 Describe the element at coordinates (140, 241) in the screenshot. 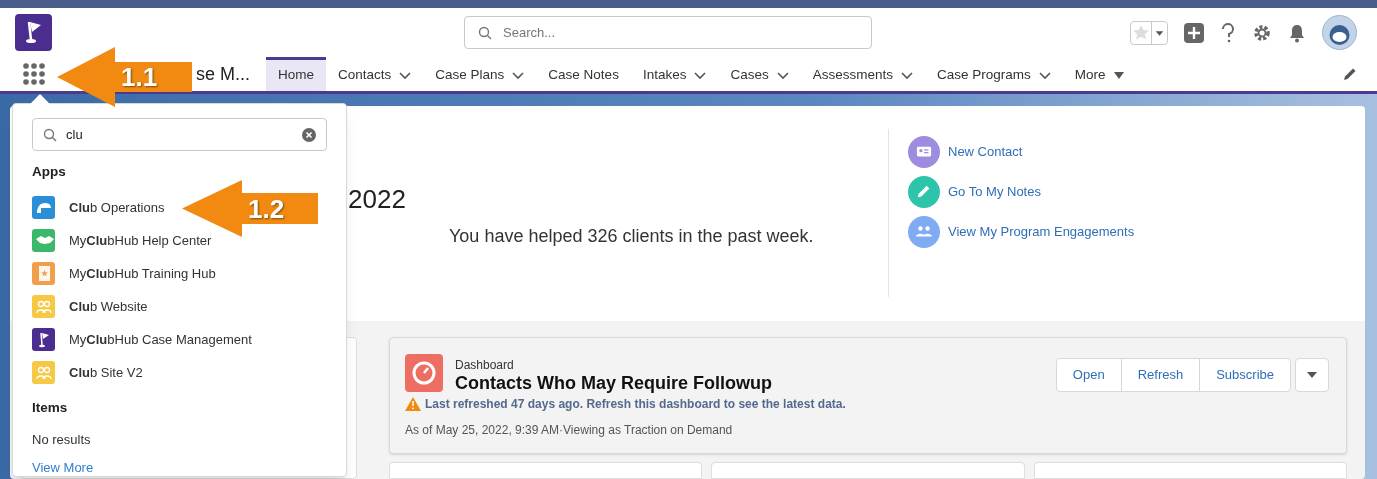

I see `app-link: MyClubHub Help Center` at that location.